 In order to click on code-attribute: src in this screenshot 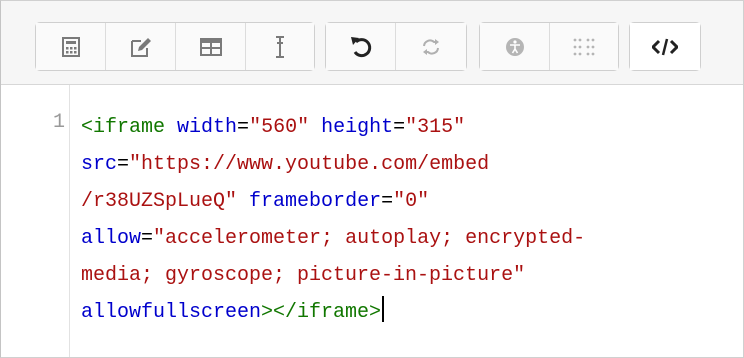, I will do `click(99, 164)`.